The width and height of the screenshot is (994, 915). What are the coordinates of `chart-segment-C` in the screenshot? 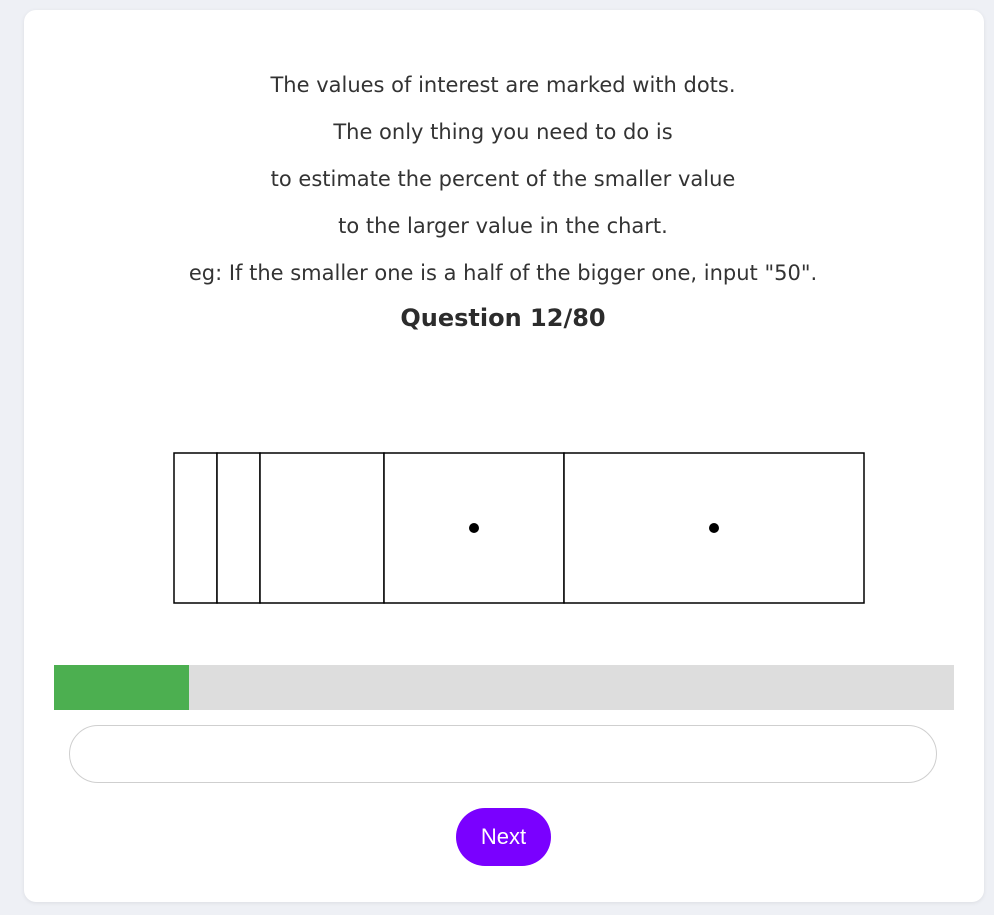 It's located at (322, 528).